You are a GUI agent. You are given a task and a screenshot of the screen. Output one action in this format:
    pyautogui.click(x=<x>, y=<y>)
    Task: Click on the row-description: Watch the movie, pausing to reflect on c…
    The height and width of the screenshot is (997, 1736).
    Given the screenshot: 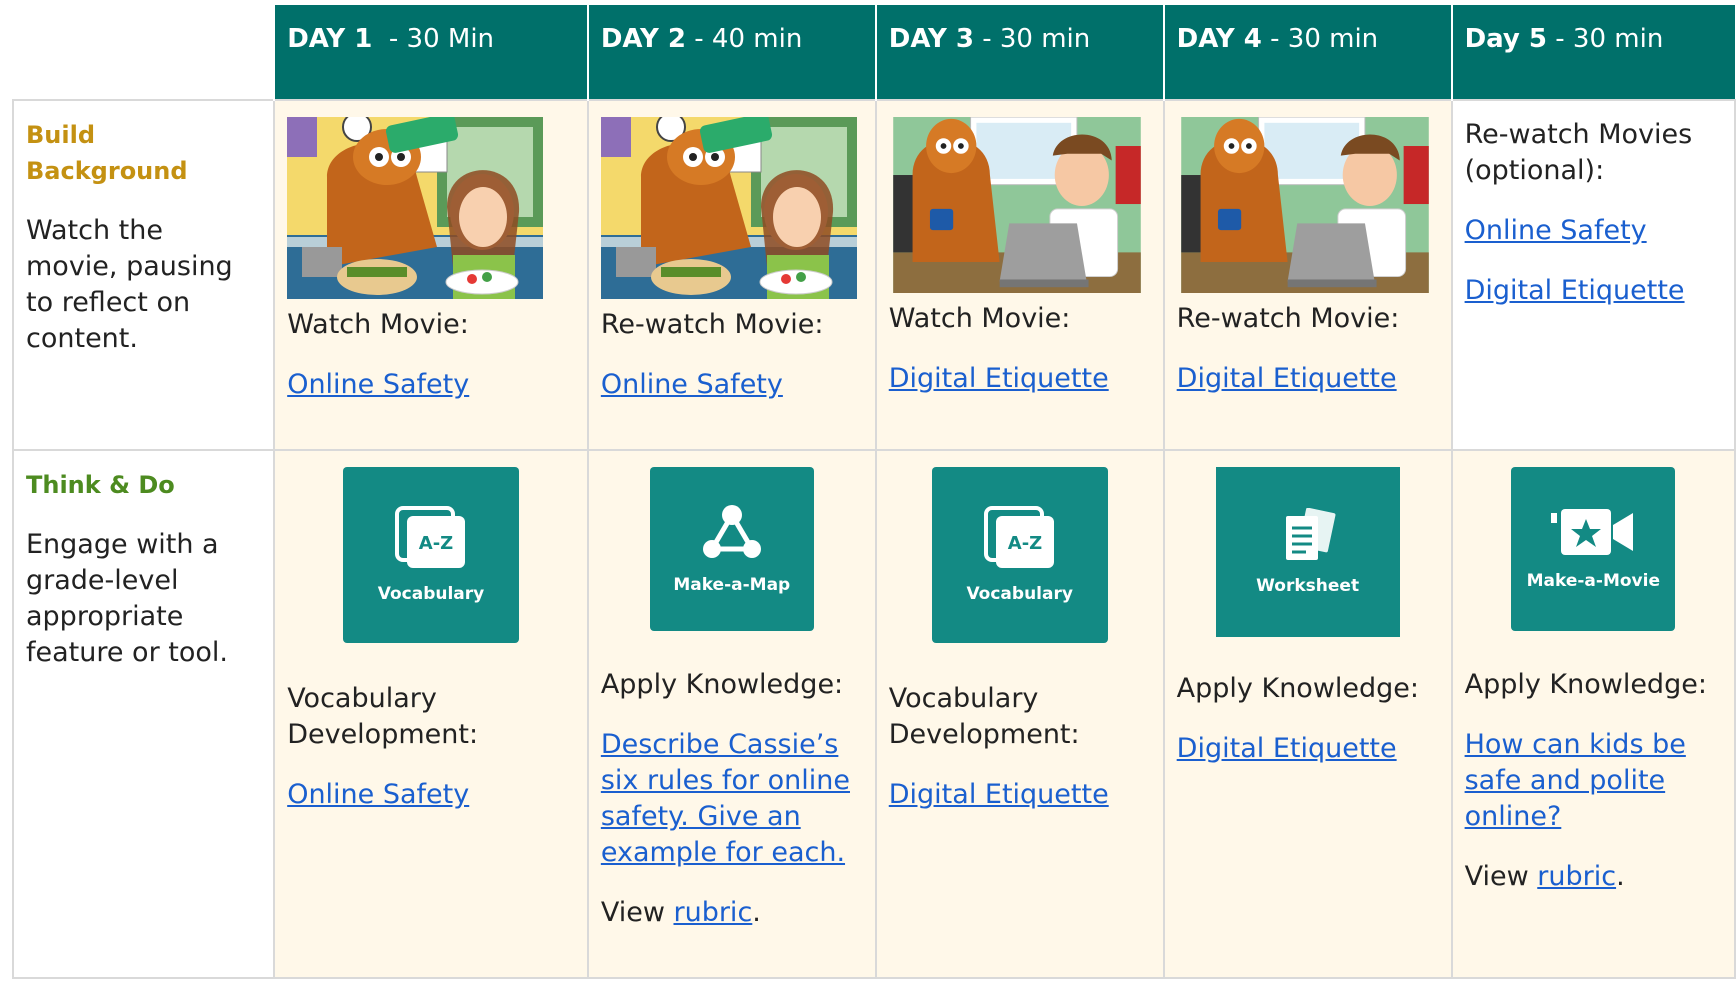 What is the action you would take?
    pyautogui.click(x=129, y=284)
    